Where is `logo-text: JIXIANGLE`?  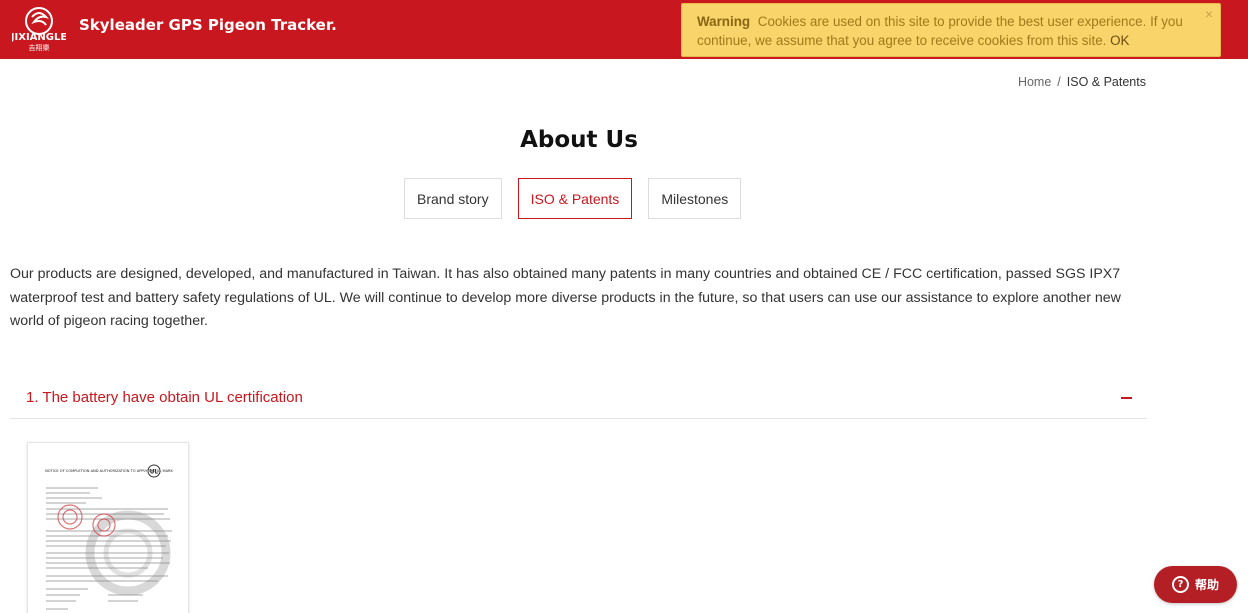 logo-text: JIXIANGLE is located at coordinates (39, 37).